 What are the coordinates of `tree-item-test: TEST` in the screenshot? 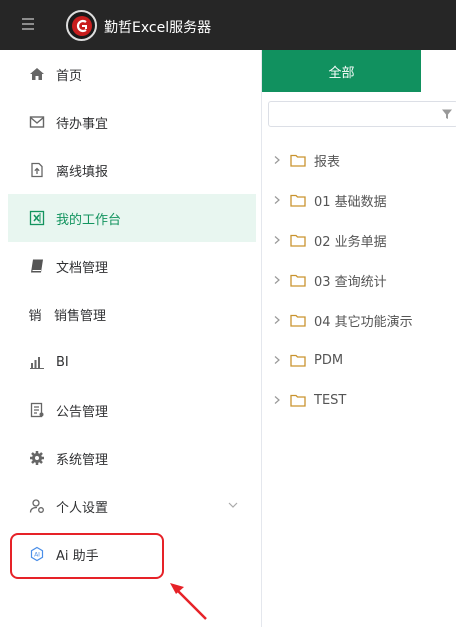 It's located at (309, 400).